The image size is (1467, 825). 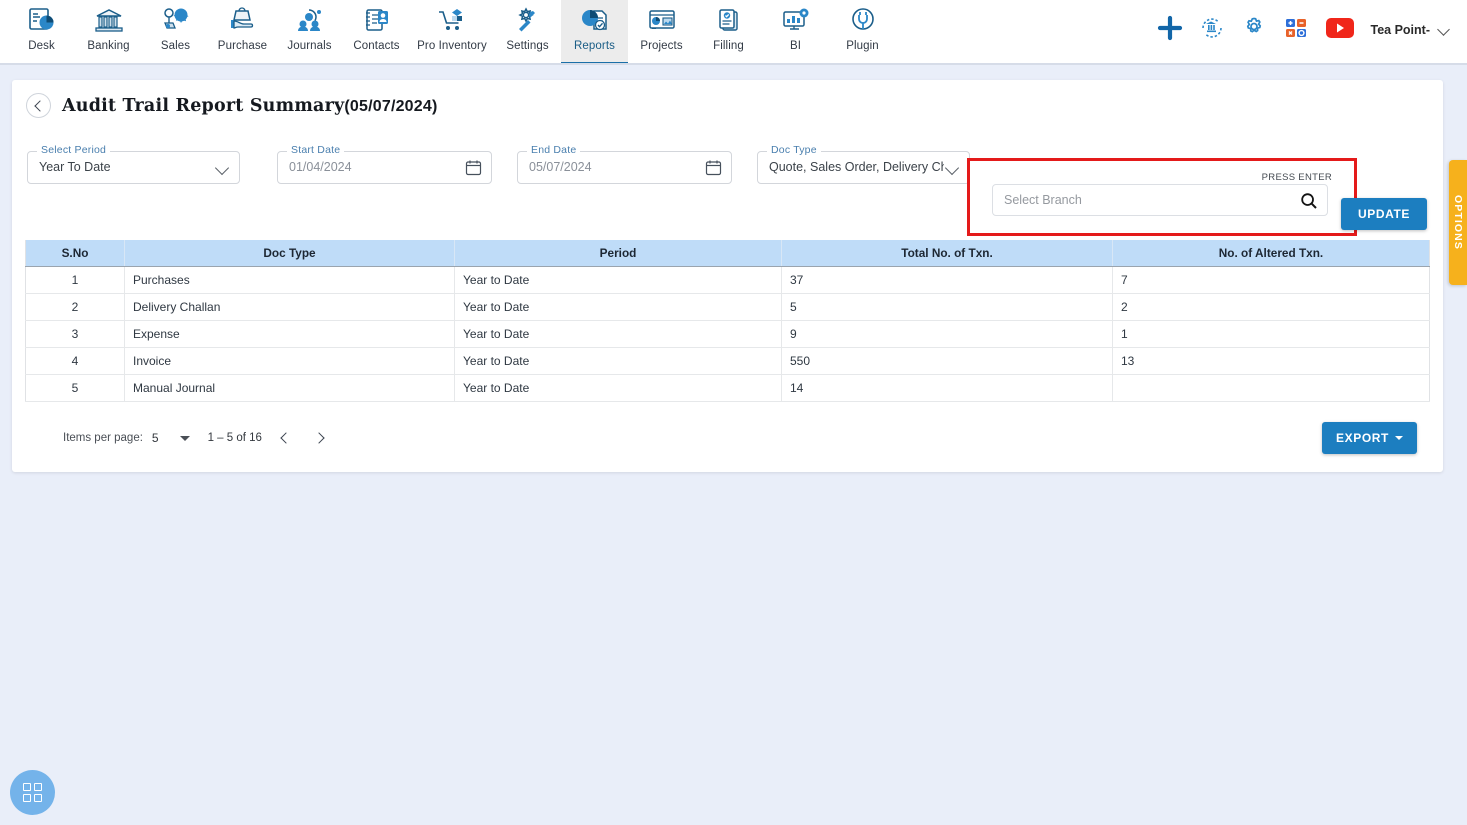 I want to click on nav-item-label: Filling, so click(x=728, y=46).